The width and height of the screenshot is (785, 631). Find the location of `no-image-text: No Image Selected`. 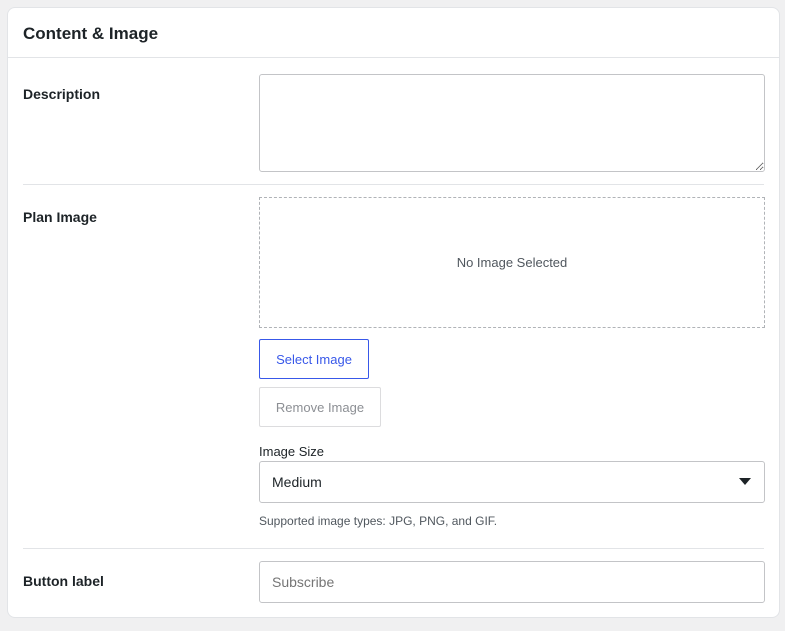

no-image-text: No Image Selected is located at coordinates (512, 262).